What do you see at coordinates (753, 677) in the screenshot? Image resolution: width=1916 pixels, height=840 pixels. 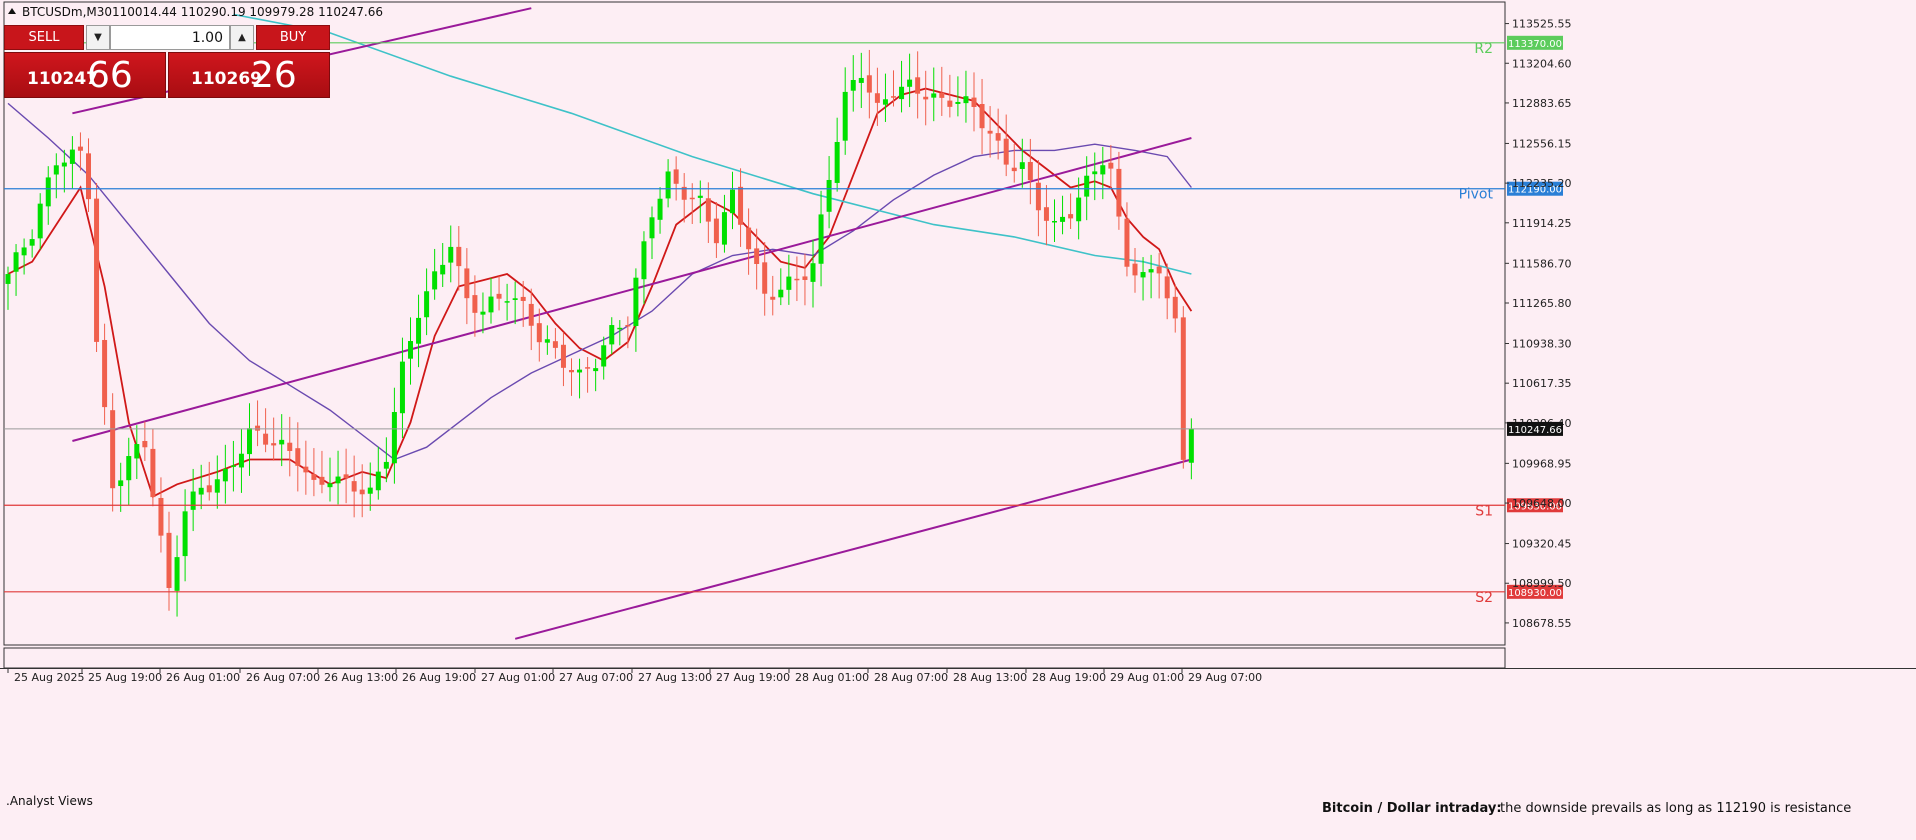 I see `x-tick-label: 27 Aug 19:00` at bounding box center [753, 677].